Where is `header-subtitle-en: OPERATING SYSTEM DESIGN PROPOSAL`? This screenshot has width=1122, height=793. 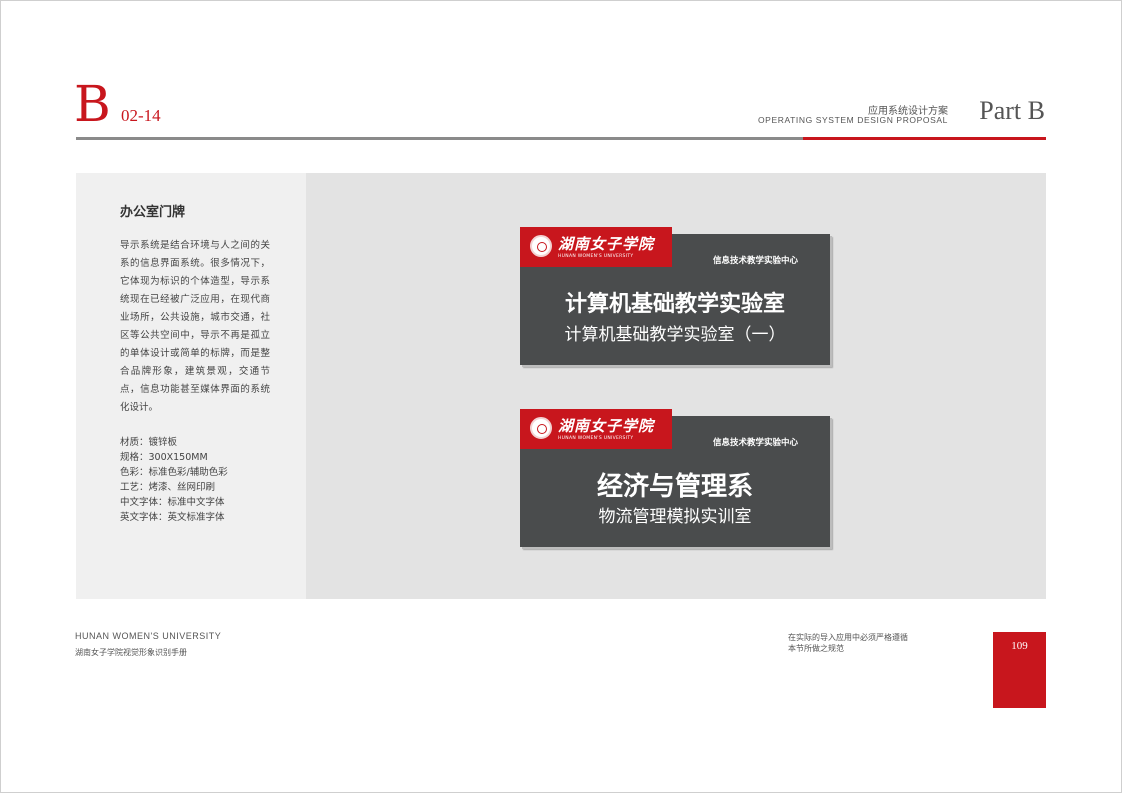
header-subtitle-en: OPERATING SYSTEM DESIGN PROPOSAL is located at coordinates (852, 120).